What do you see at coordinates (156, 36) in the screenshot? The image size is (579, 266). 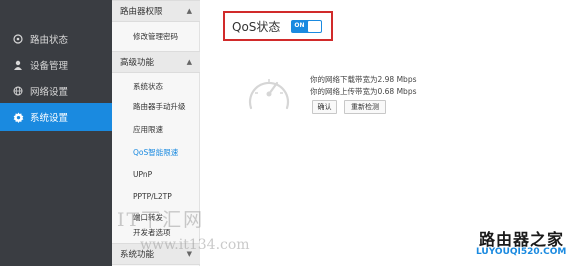 I see `submenu-item-change-password: 修改管理密码` at bounding box center [156, 36].